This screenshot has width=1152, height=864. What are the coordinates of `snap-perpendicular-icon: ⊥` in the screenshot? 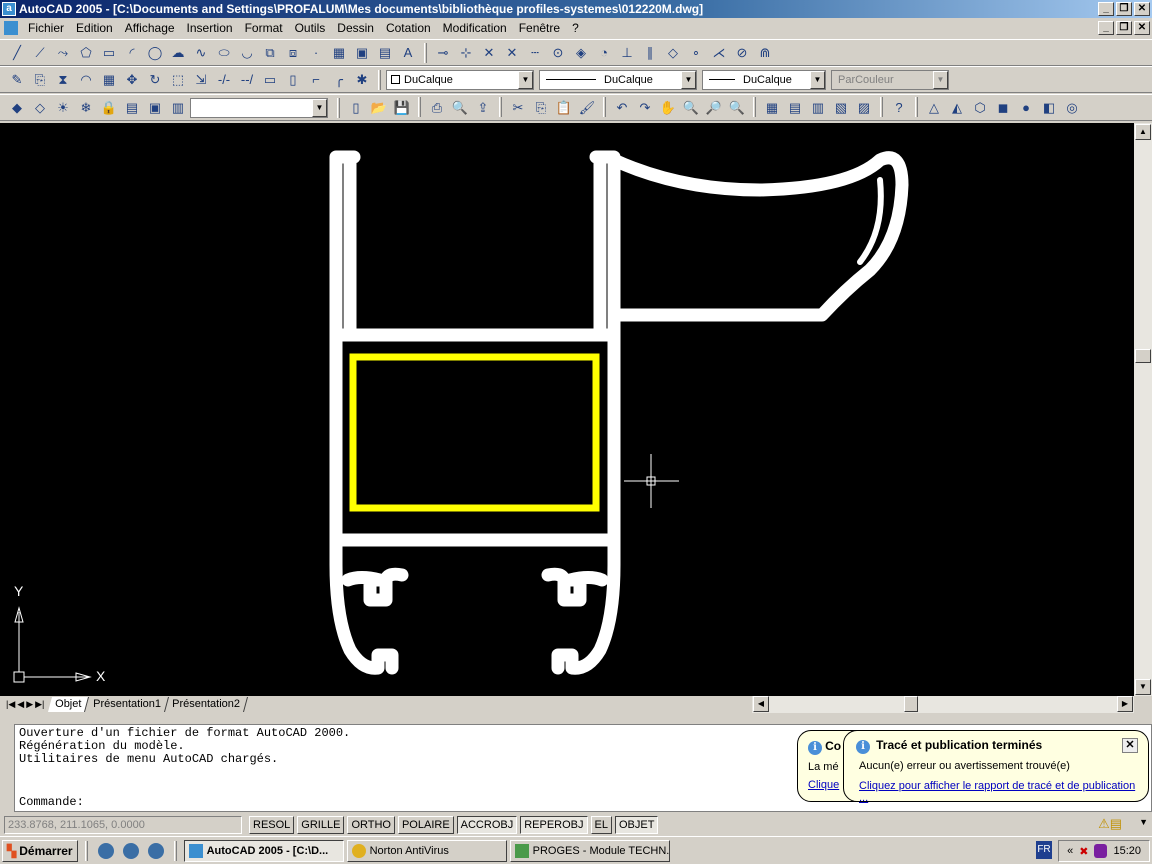 It's located at (627, 53).